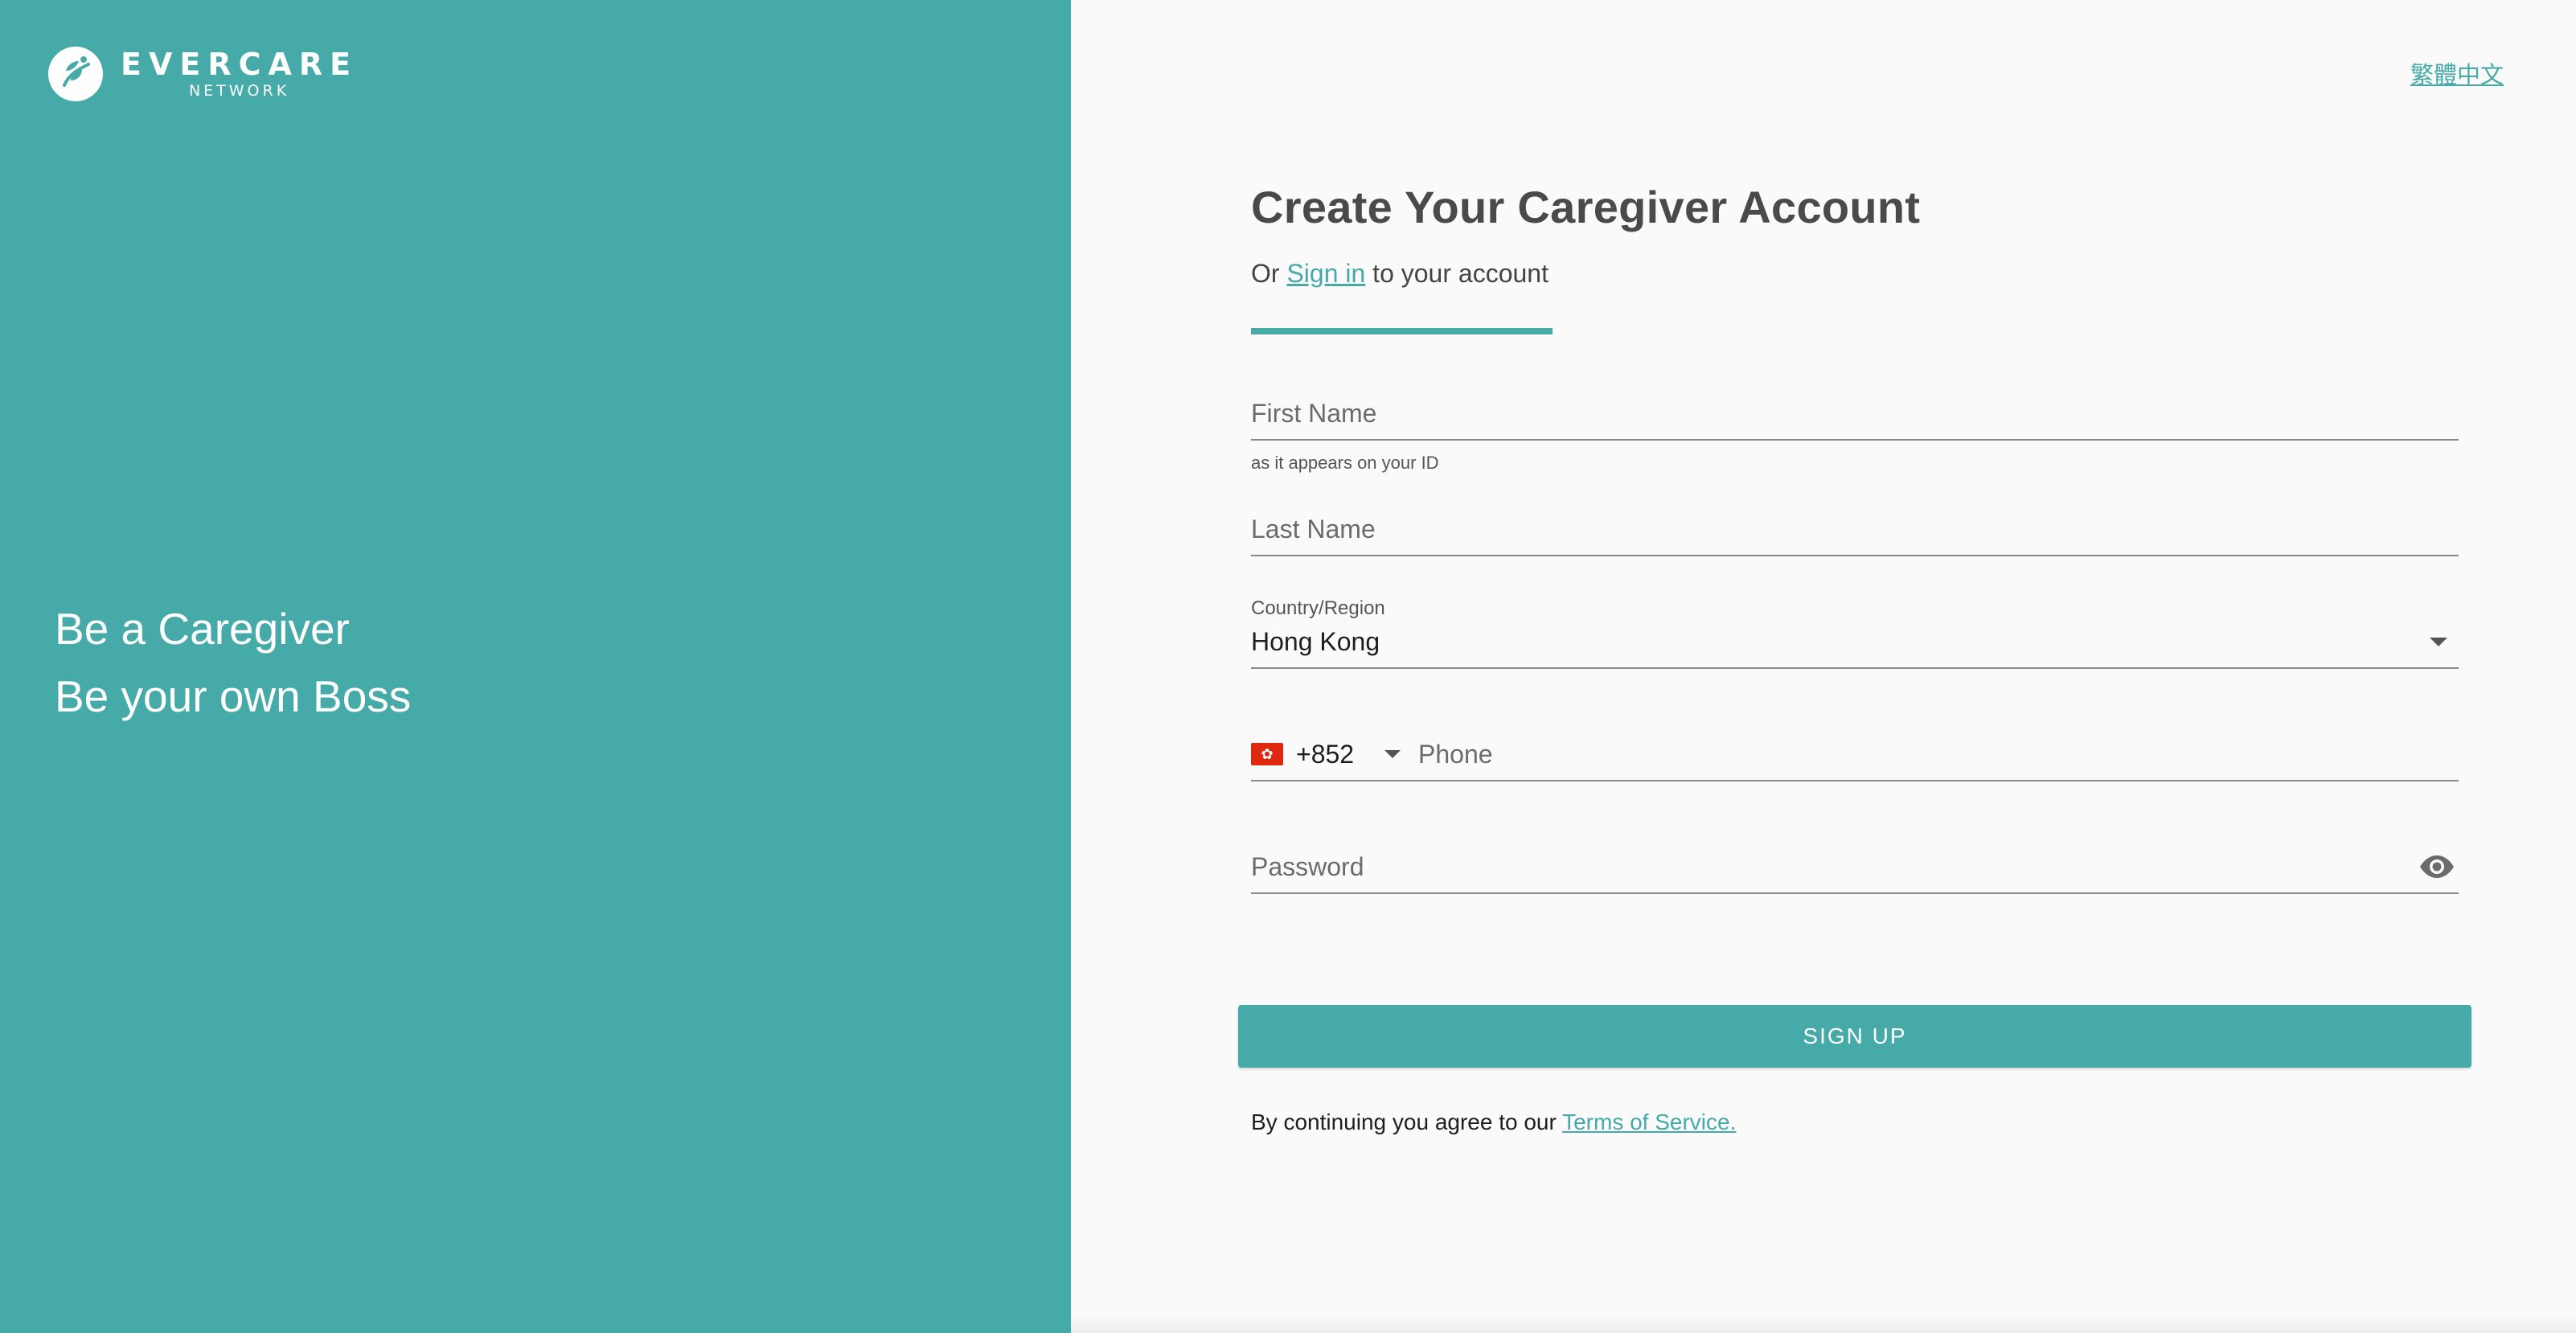 This screenshot has height=1333, width=2576. What do you see at coordinates (75, 74) in the screenshot?
I see `evercare-logo-icon` at bounding box center [75, 74].